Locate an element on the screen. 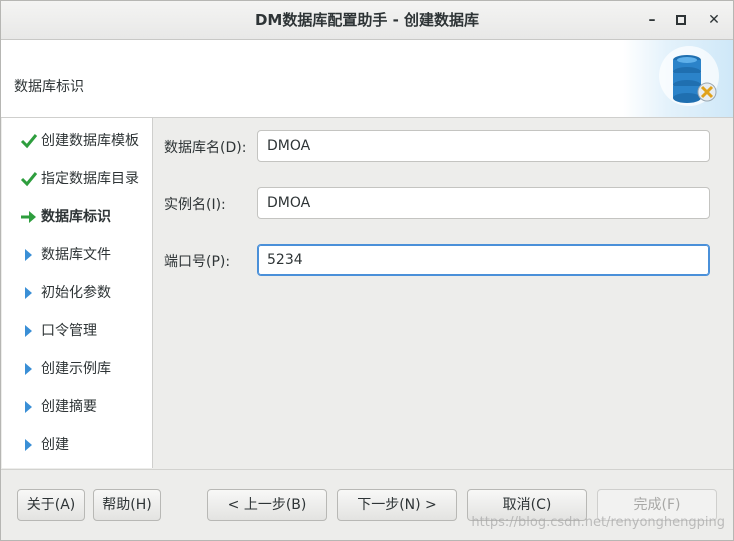 Image resolution: width=734 pixels, height=541 pixels. step-item-db-files: 数据库文件 is located at coordinates (77, 255).